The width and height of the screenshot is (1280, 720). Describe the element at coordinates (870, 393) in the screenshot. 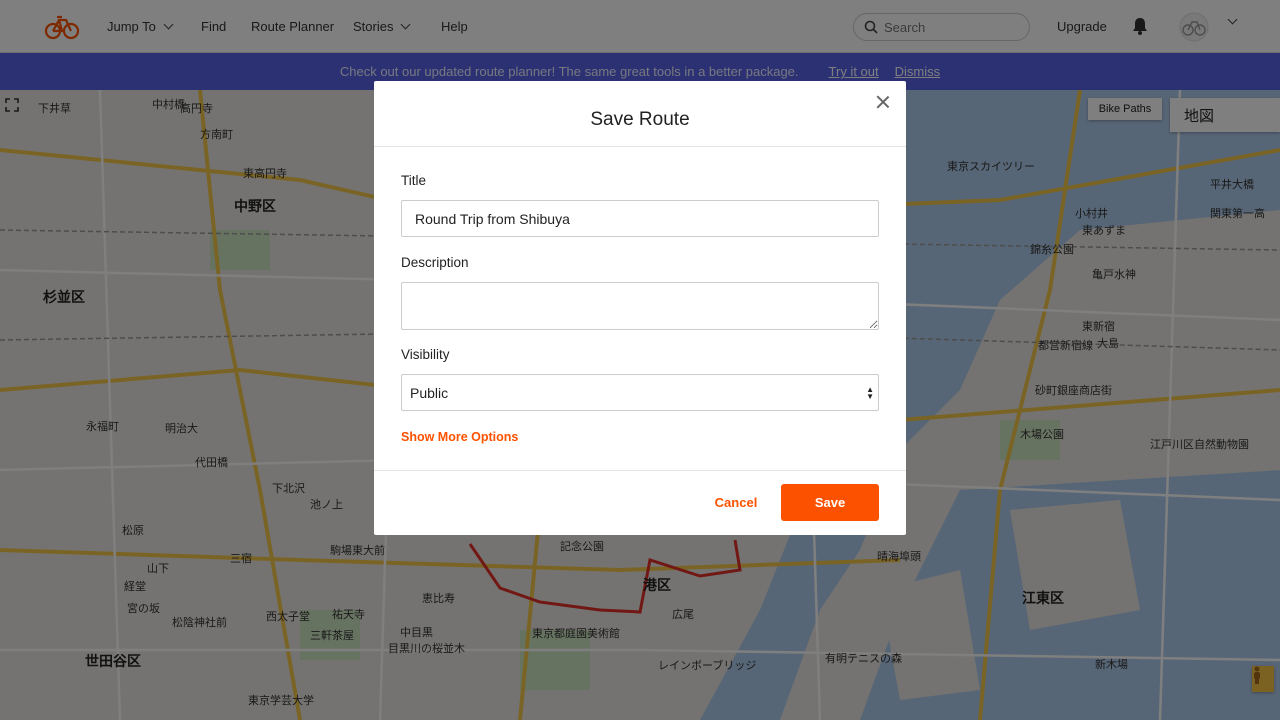

I see `select-arrows-icon: ▲ ▼` at that location.